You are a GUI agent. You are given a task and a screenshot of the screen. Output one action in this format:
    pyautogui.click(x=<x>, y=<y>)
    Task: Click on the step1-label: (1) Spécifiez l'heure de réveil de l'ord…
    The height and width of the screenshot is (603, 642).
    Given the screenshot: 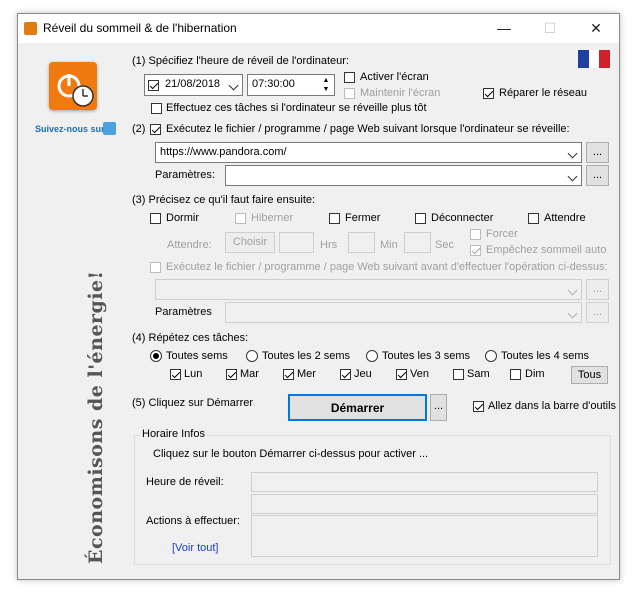 What is the action you would take?
    pyautogui.click(x=240, y=61)
    